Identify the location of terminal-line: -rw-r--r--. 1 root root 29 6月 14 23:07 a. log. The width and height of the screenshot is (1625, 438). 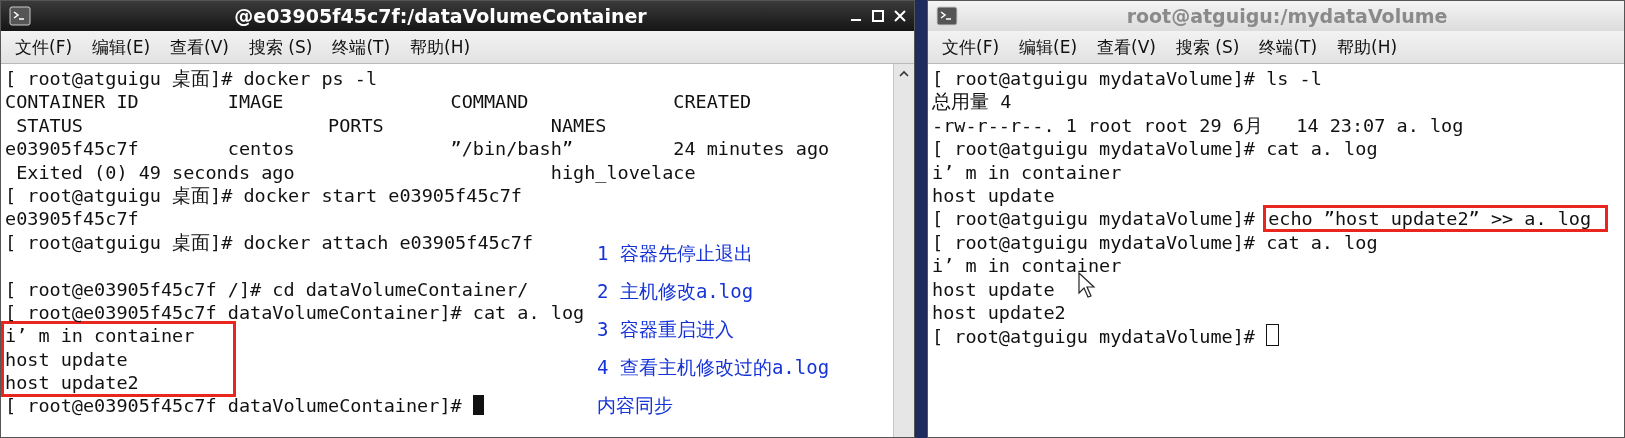
(1198, 125).